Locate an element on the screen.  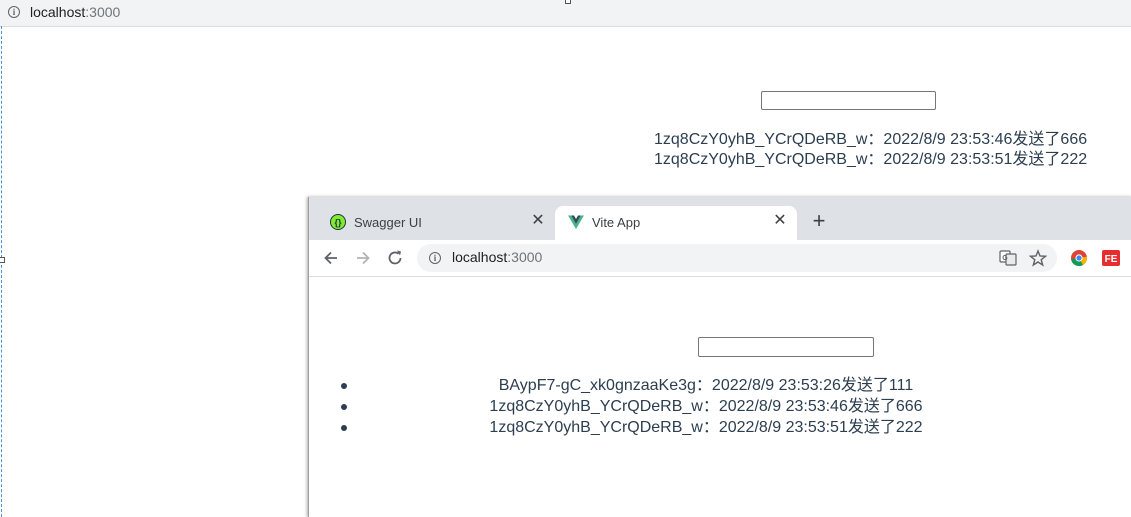
address-bar: i localhost:3000 G is located at coordinates (737, 258).